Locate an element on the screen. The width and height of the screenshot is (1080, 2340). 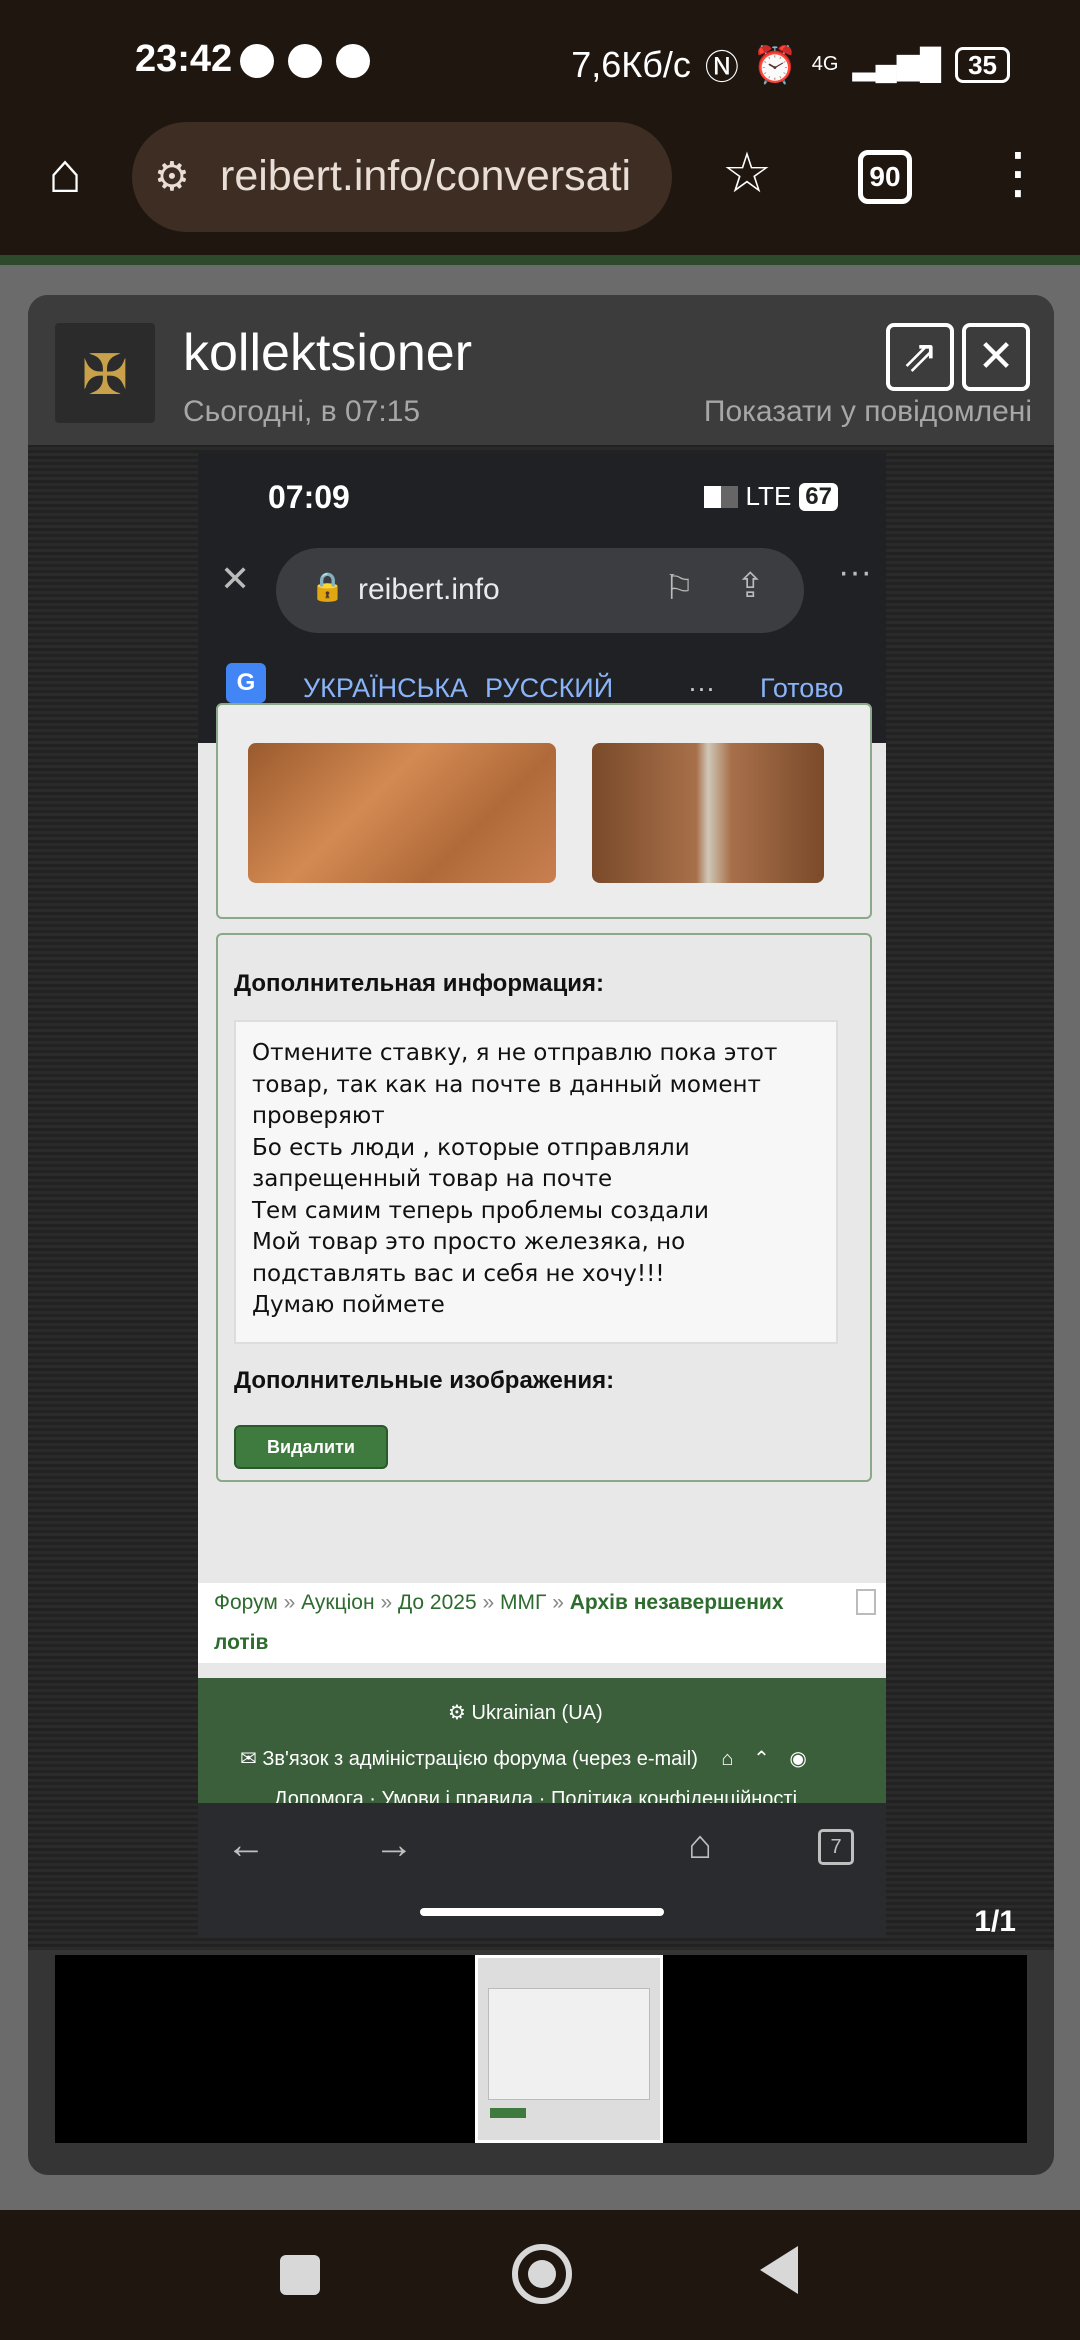
external-link-icon: ⇗ is located at coordinates (920, 356).